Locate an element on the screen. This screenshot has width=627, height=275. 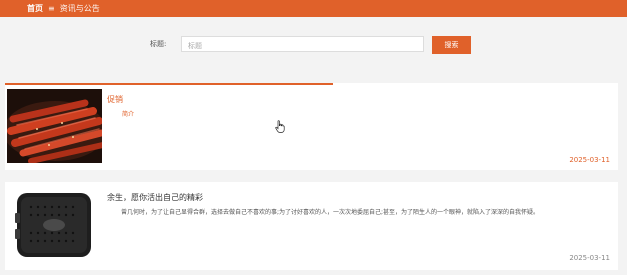
breadcrumb-current: 资讯与公告 is located at coordinates (79, 8).